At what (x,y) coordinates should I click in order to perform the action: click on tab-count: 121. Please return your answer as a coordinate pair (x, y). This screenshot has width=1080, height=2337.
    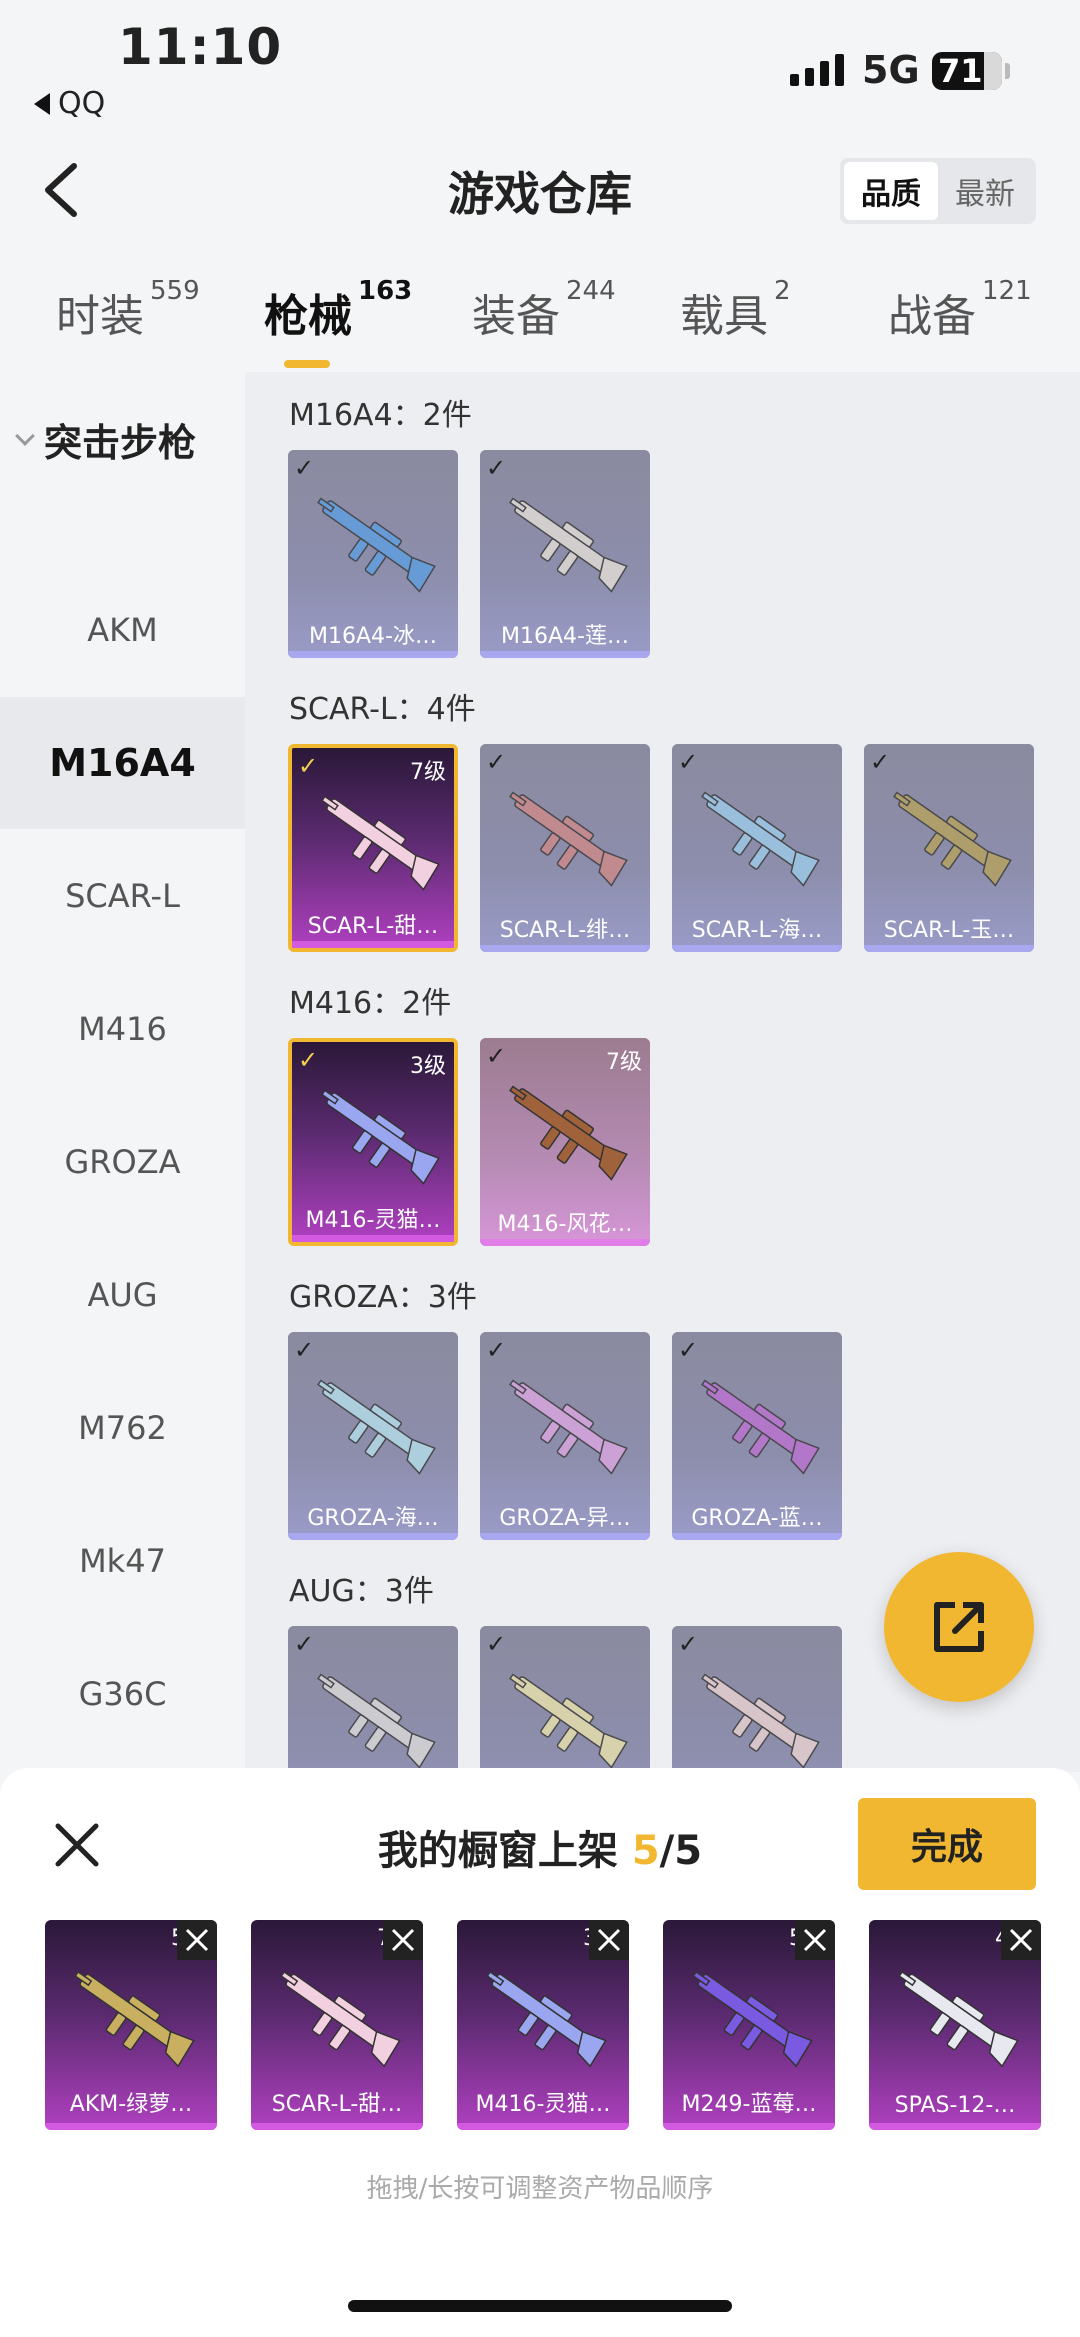
    Looking at the image, I should click on (1007, 291).